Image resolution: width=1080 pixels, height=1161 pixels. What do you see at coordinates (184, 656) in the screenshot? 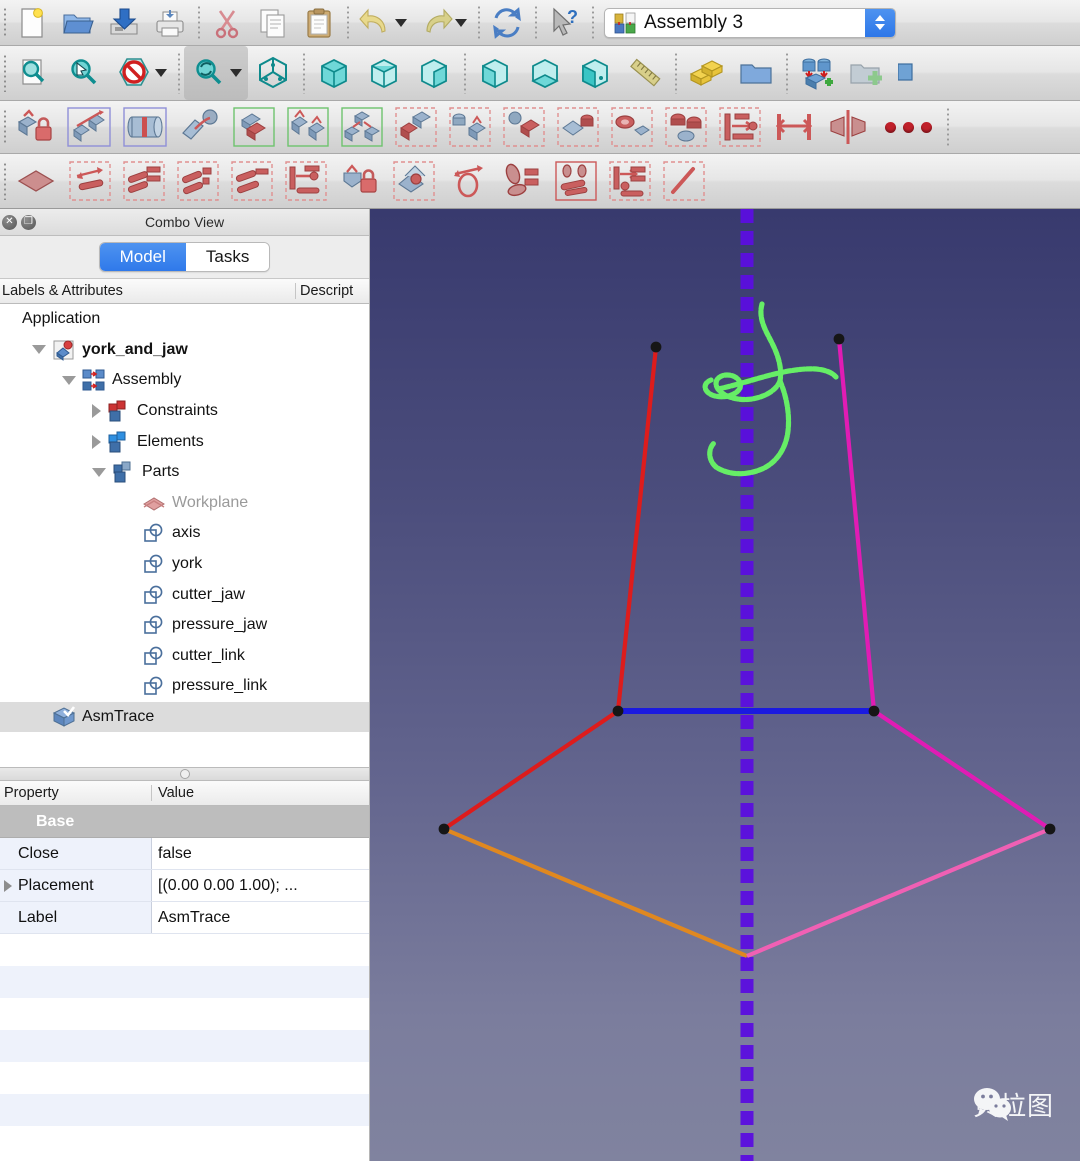
I see `tree-item-cutter-link: cutter_link` at bounding box center [184, 656].